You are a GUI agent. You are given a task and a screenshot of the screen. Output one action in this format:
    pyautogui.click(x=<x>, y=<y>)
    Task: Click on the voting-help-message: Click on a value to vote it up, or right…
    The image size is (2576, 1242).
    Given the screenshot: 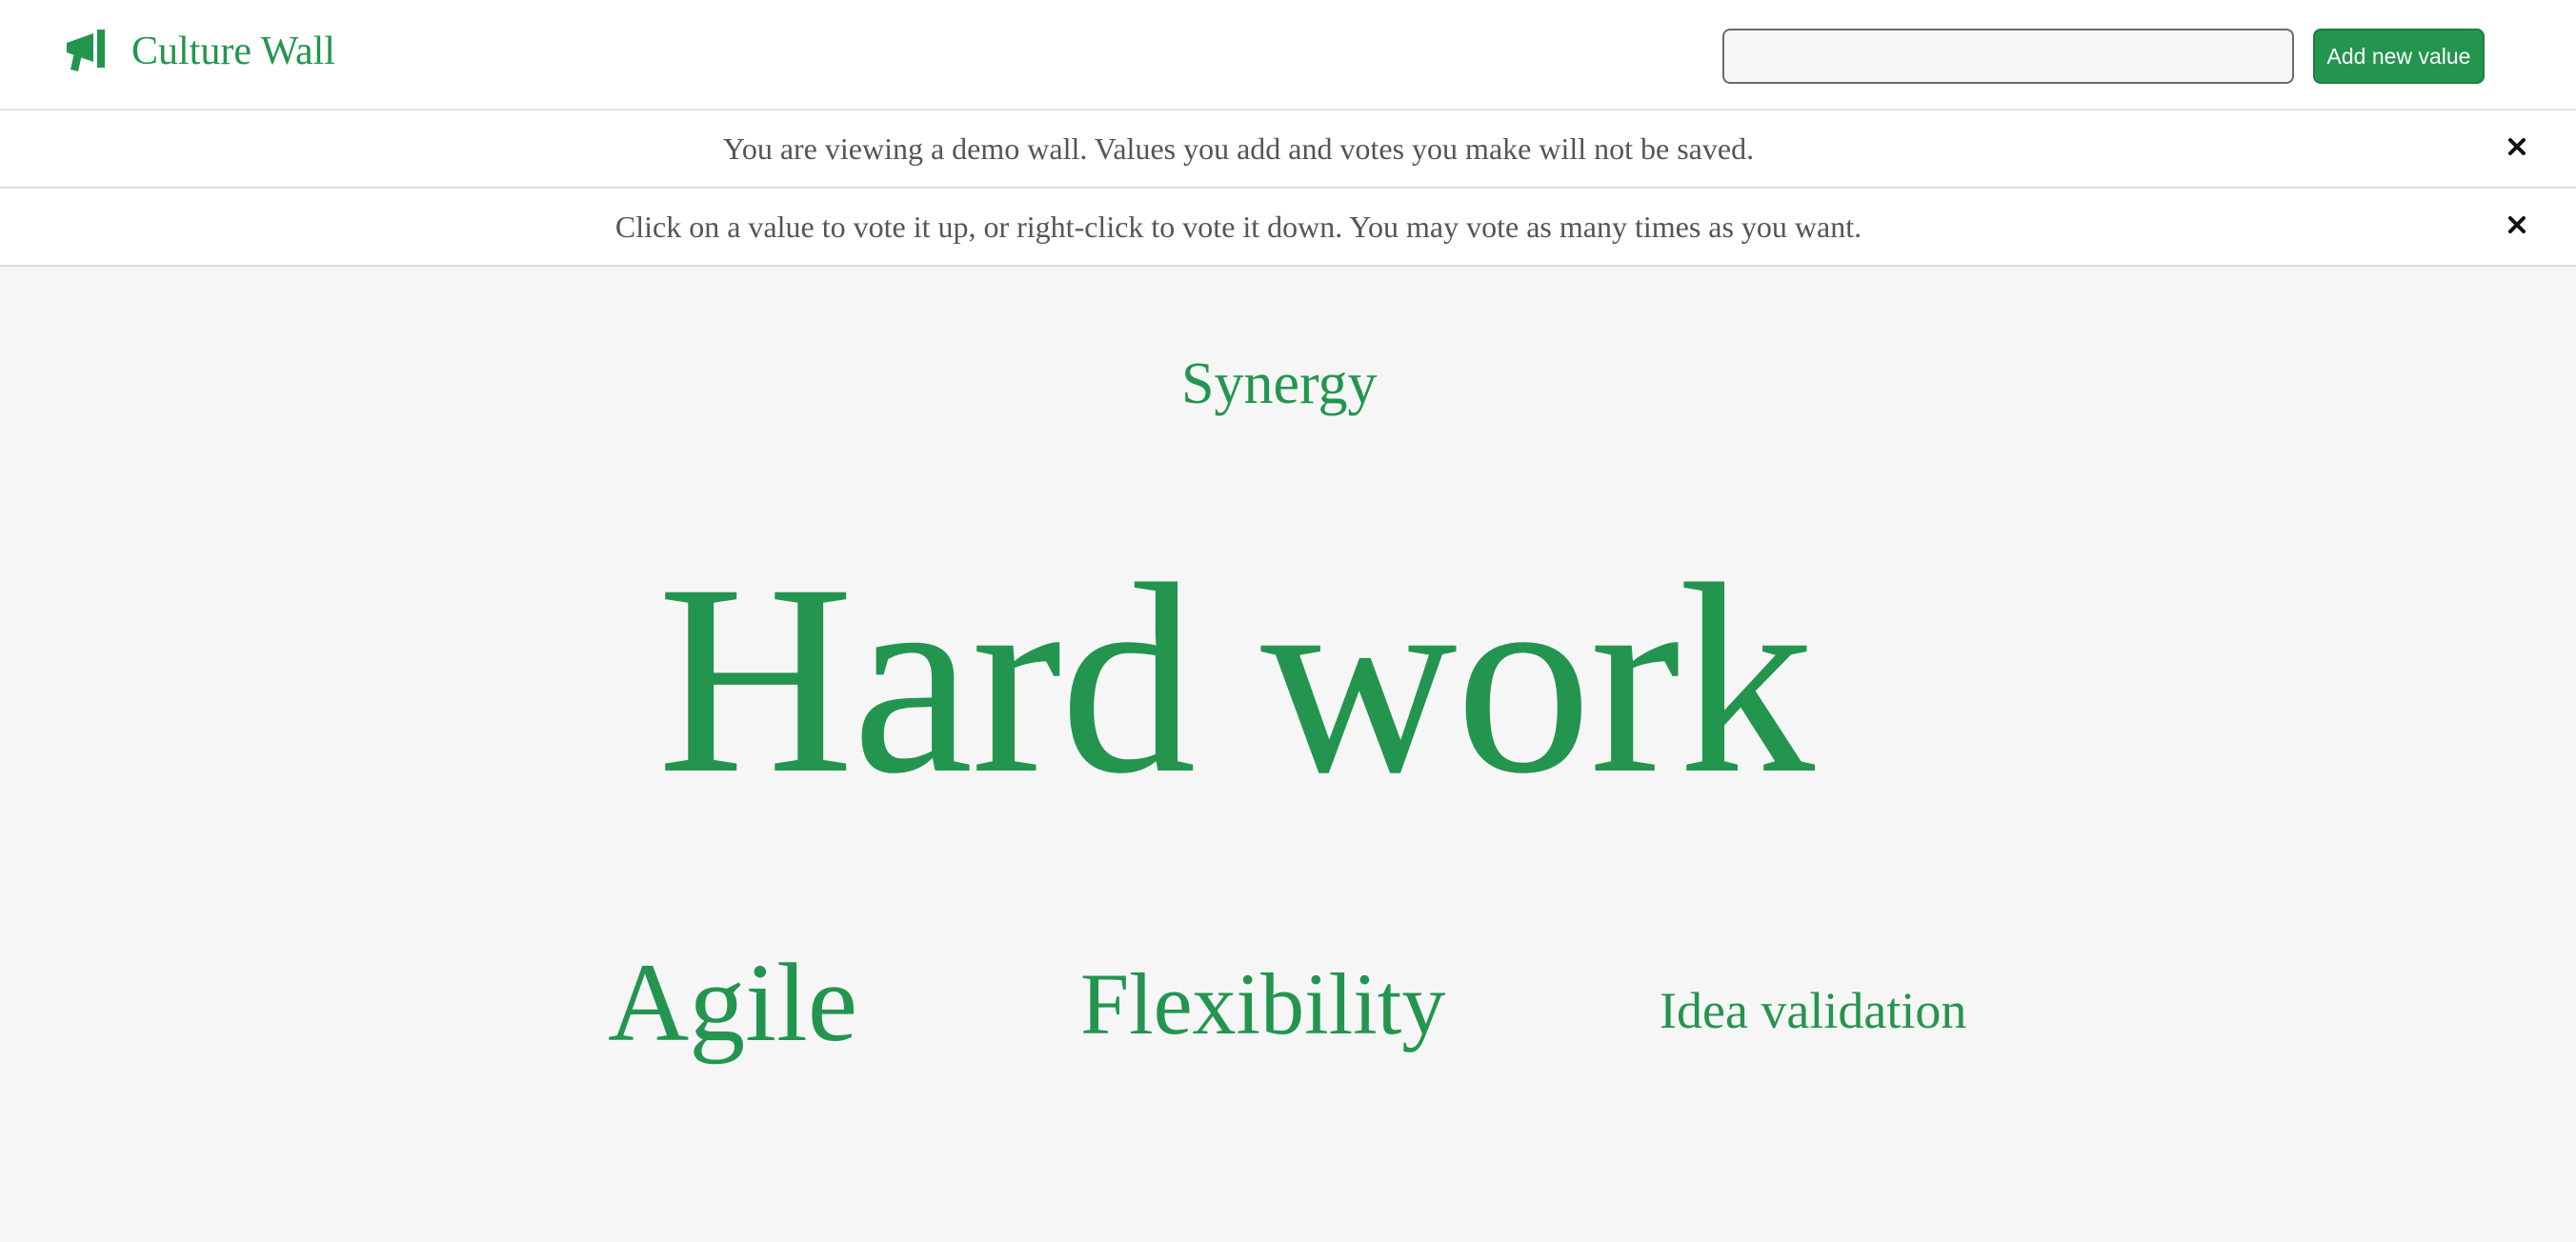 What is the action you would take?
    pyautogui.click(x=1238, y=227)
    